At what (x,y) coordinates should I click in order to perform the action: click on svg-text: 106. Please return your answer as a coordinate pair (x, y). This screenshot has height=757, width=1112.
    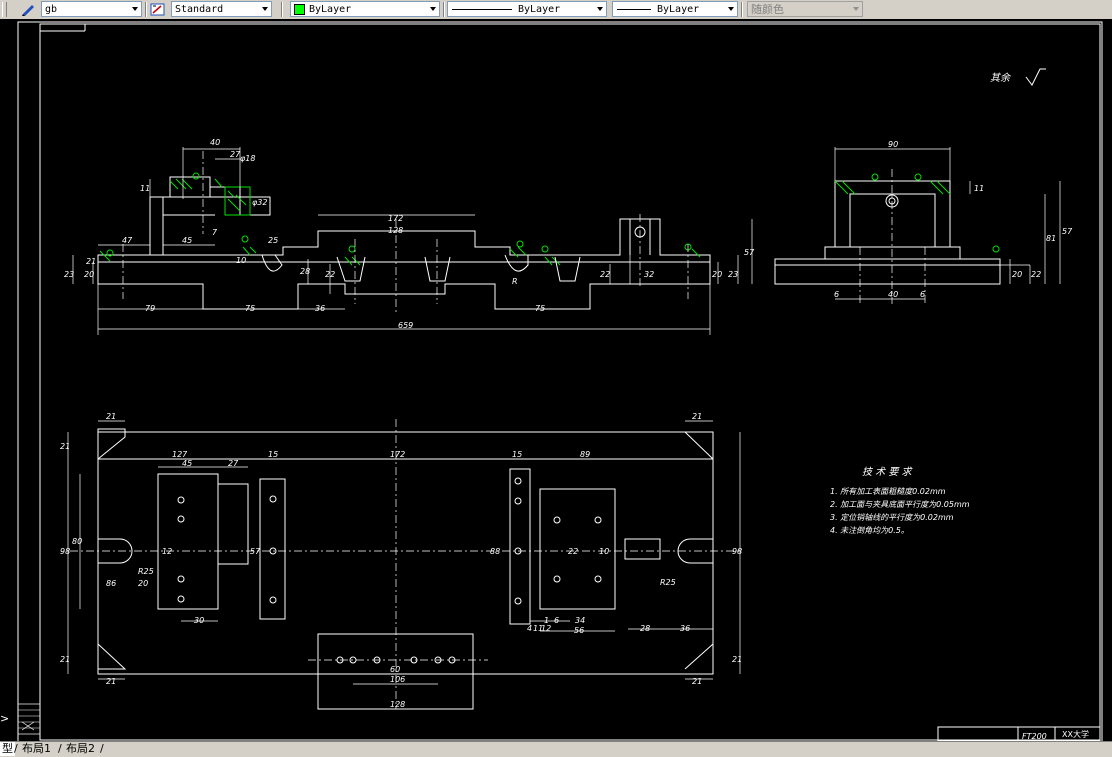
    Looking at the image, I should click on (397, 679).